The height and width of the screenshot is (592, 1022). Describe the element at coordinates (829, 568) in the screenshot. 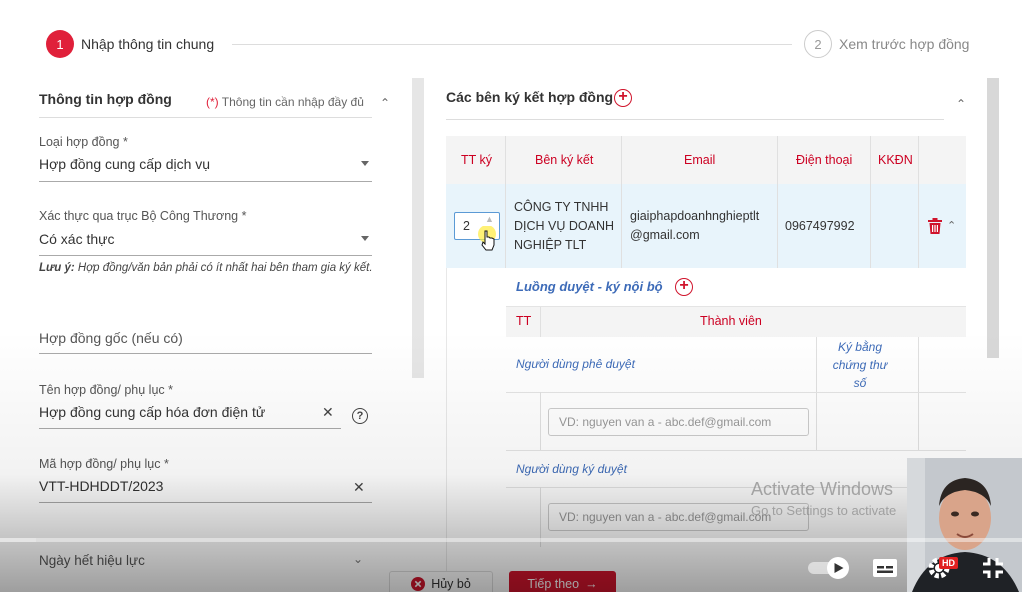

I see `autoplay-toggle-icon` at that location.